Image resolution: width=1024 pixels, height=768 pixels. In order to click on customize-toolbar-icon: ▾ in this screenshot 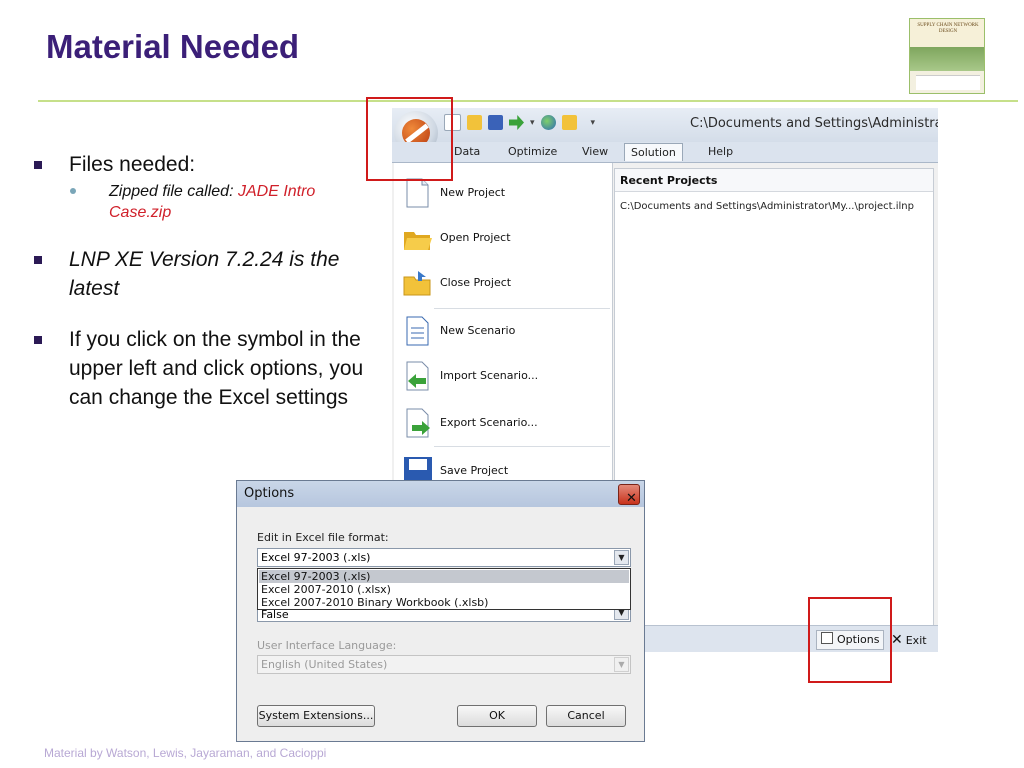, I will do `click(593, 123)`.